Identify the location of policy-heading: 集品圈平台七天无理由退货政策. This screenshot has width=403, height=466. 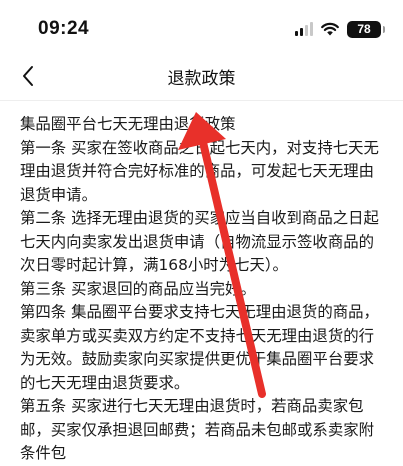
(128, 124).